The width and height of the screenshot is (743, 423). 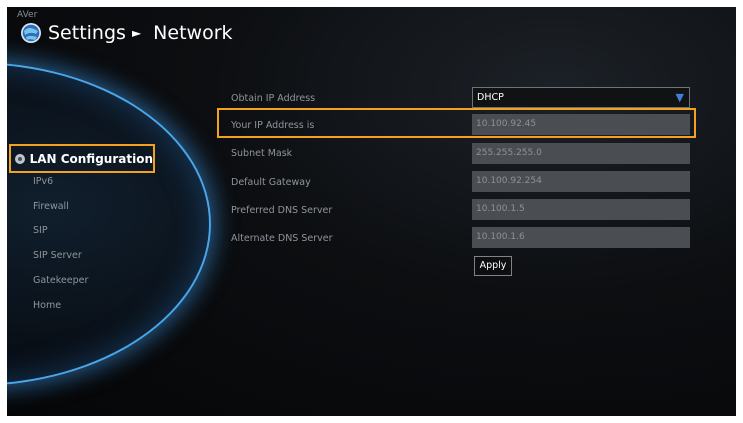 I want to click on ip-address-label: Your IP Address is, so click(x=273, y=125).